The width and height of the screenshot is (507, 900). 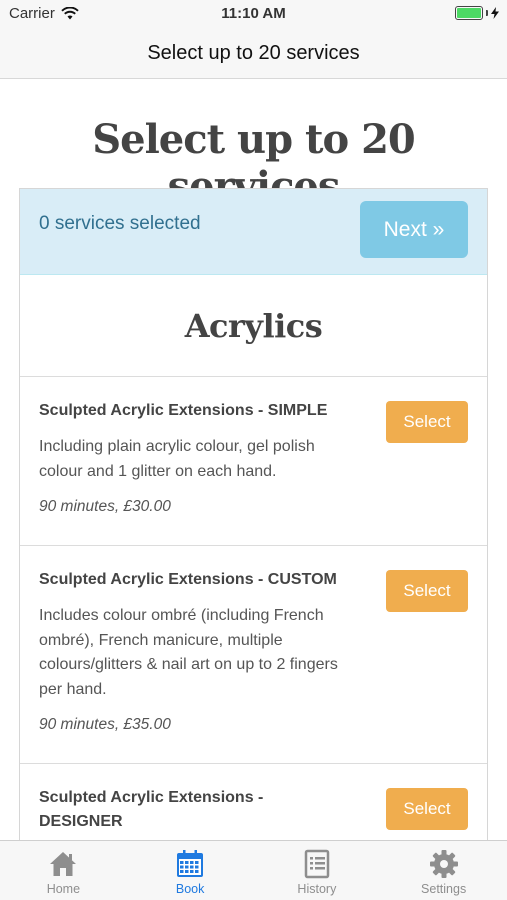 I want to click on tab-history: History, so click(x=317, y=870).